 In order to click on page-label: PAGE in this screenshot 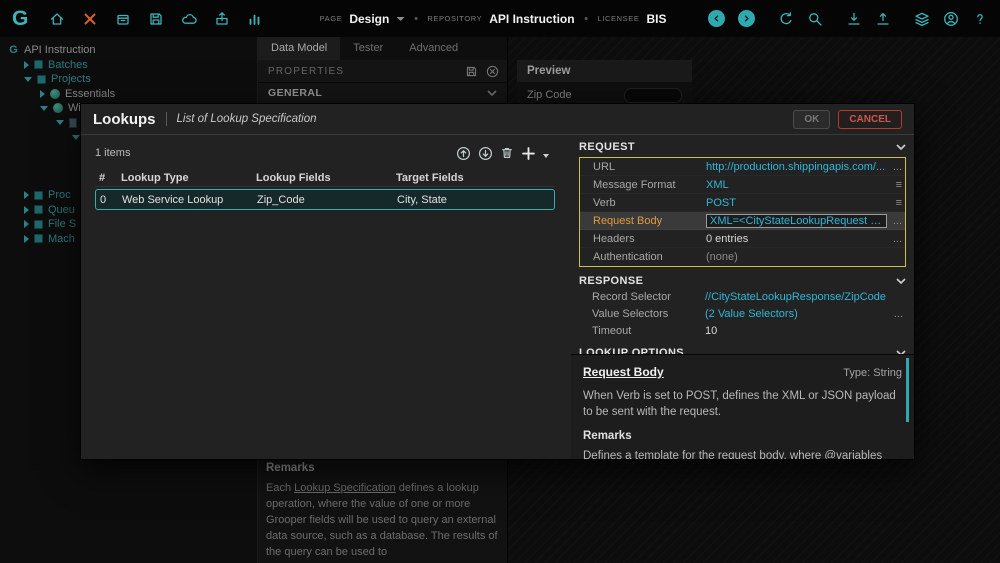, I will do `click(331, 18)`.